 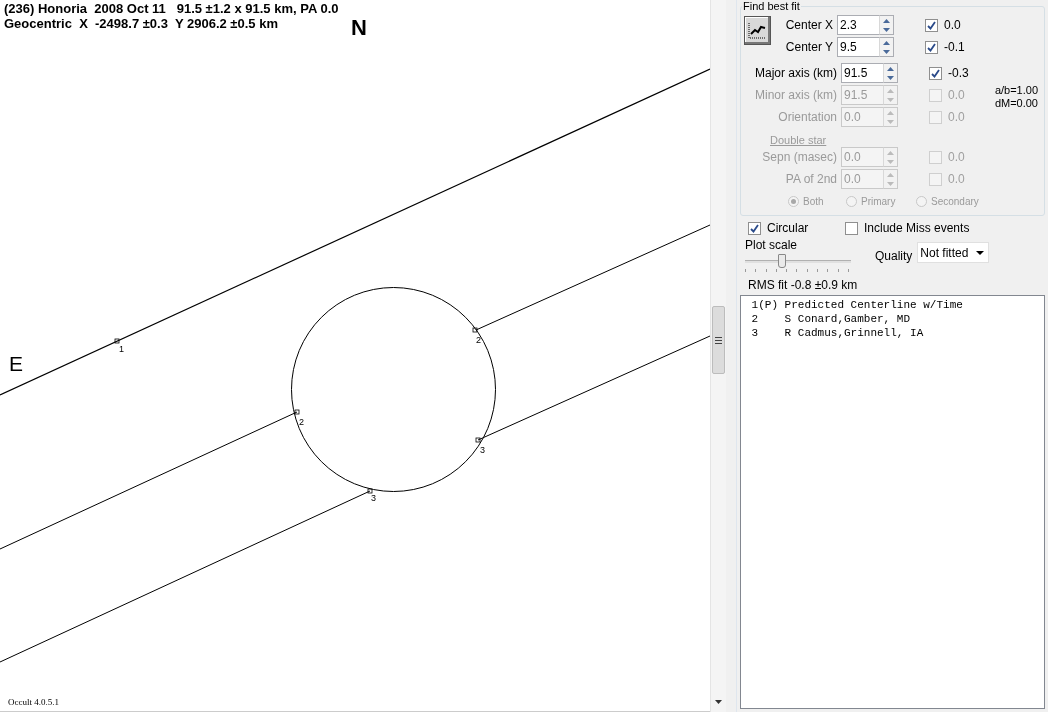 What do you see at coordinates (796, 73) in the screenshot?
I see `parameter-label: Major axis (km)` at bounding box center [796, 73].